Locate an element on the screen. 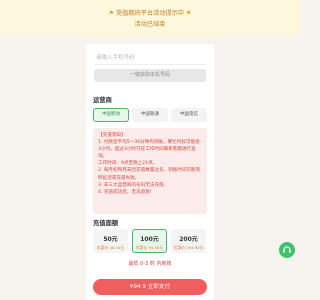  amount-price: 优惠价 194.90元 is located at coordinates (188, 247).